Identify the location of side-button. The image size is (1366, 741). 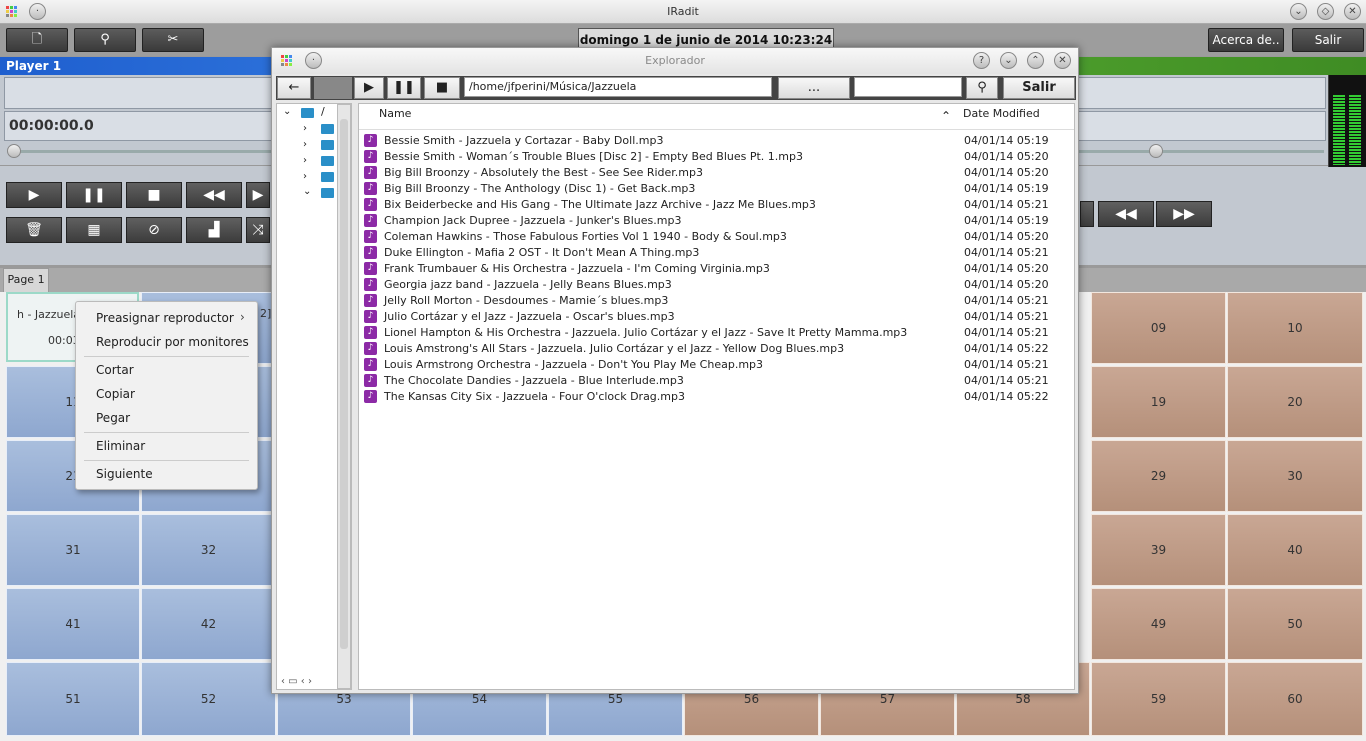
(1087, 214).